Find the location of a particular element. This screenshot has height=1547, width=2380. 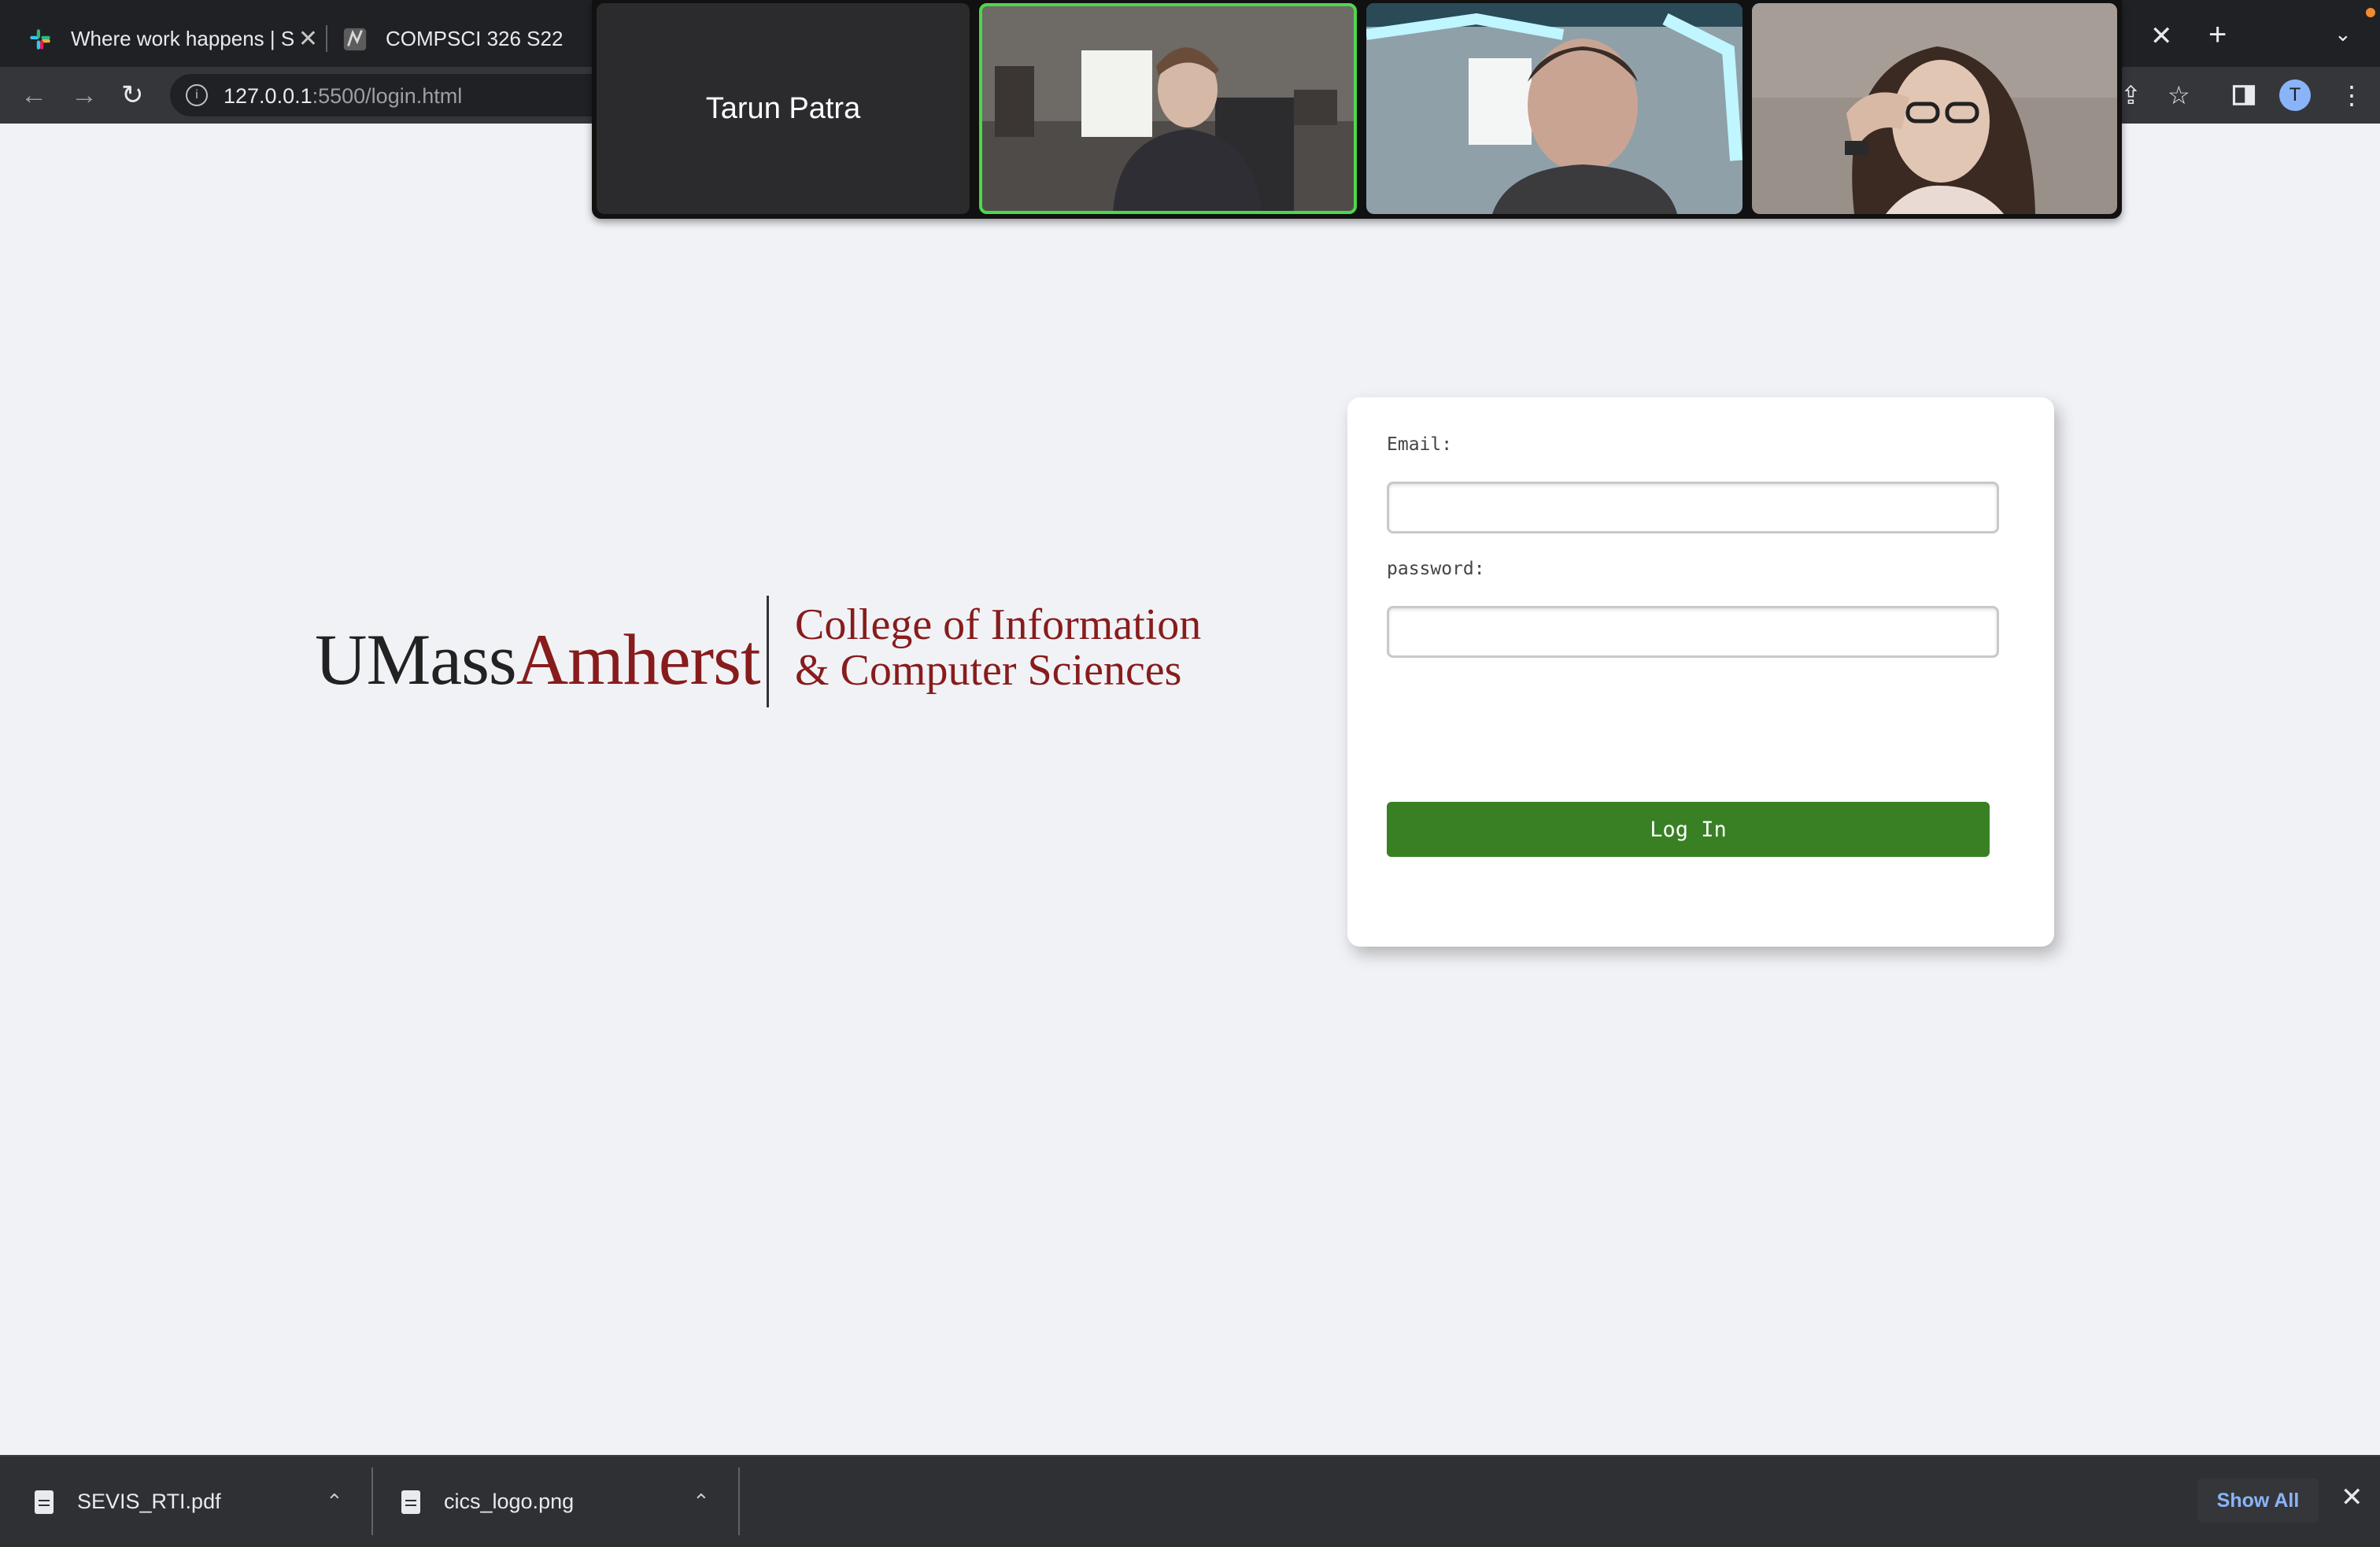

tab-compsci: COMPSCI 326 S22 is located at coordinates (460, 39).